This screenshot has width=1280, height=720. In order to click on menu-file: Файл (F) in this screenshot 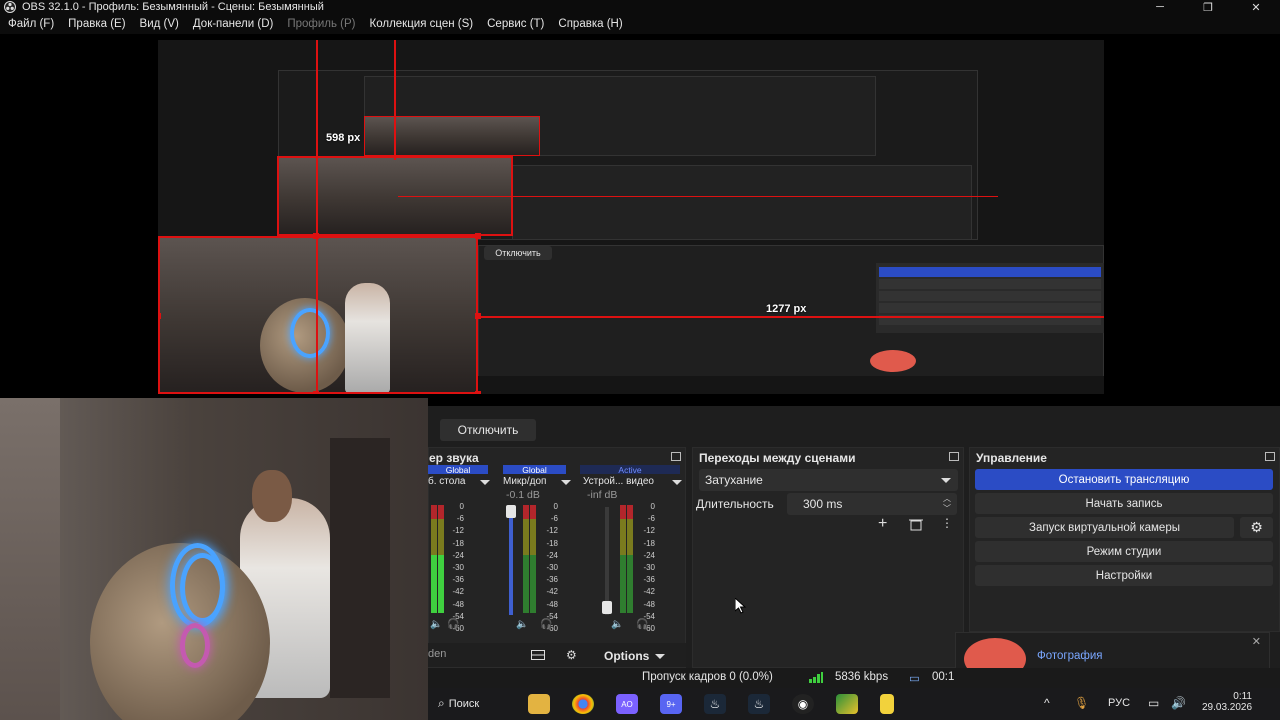, I will do `click(31, 24)`.